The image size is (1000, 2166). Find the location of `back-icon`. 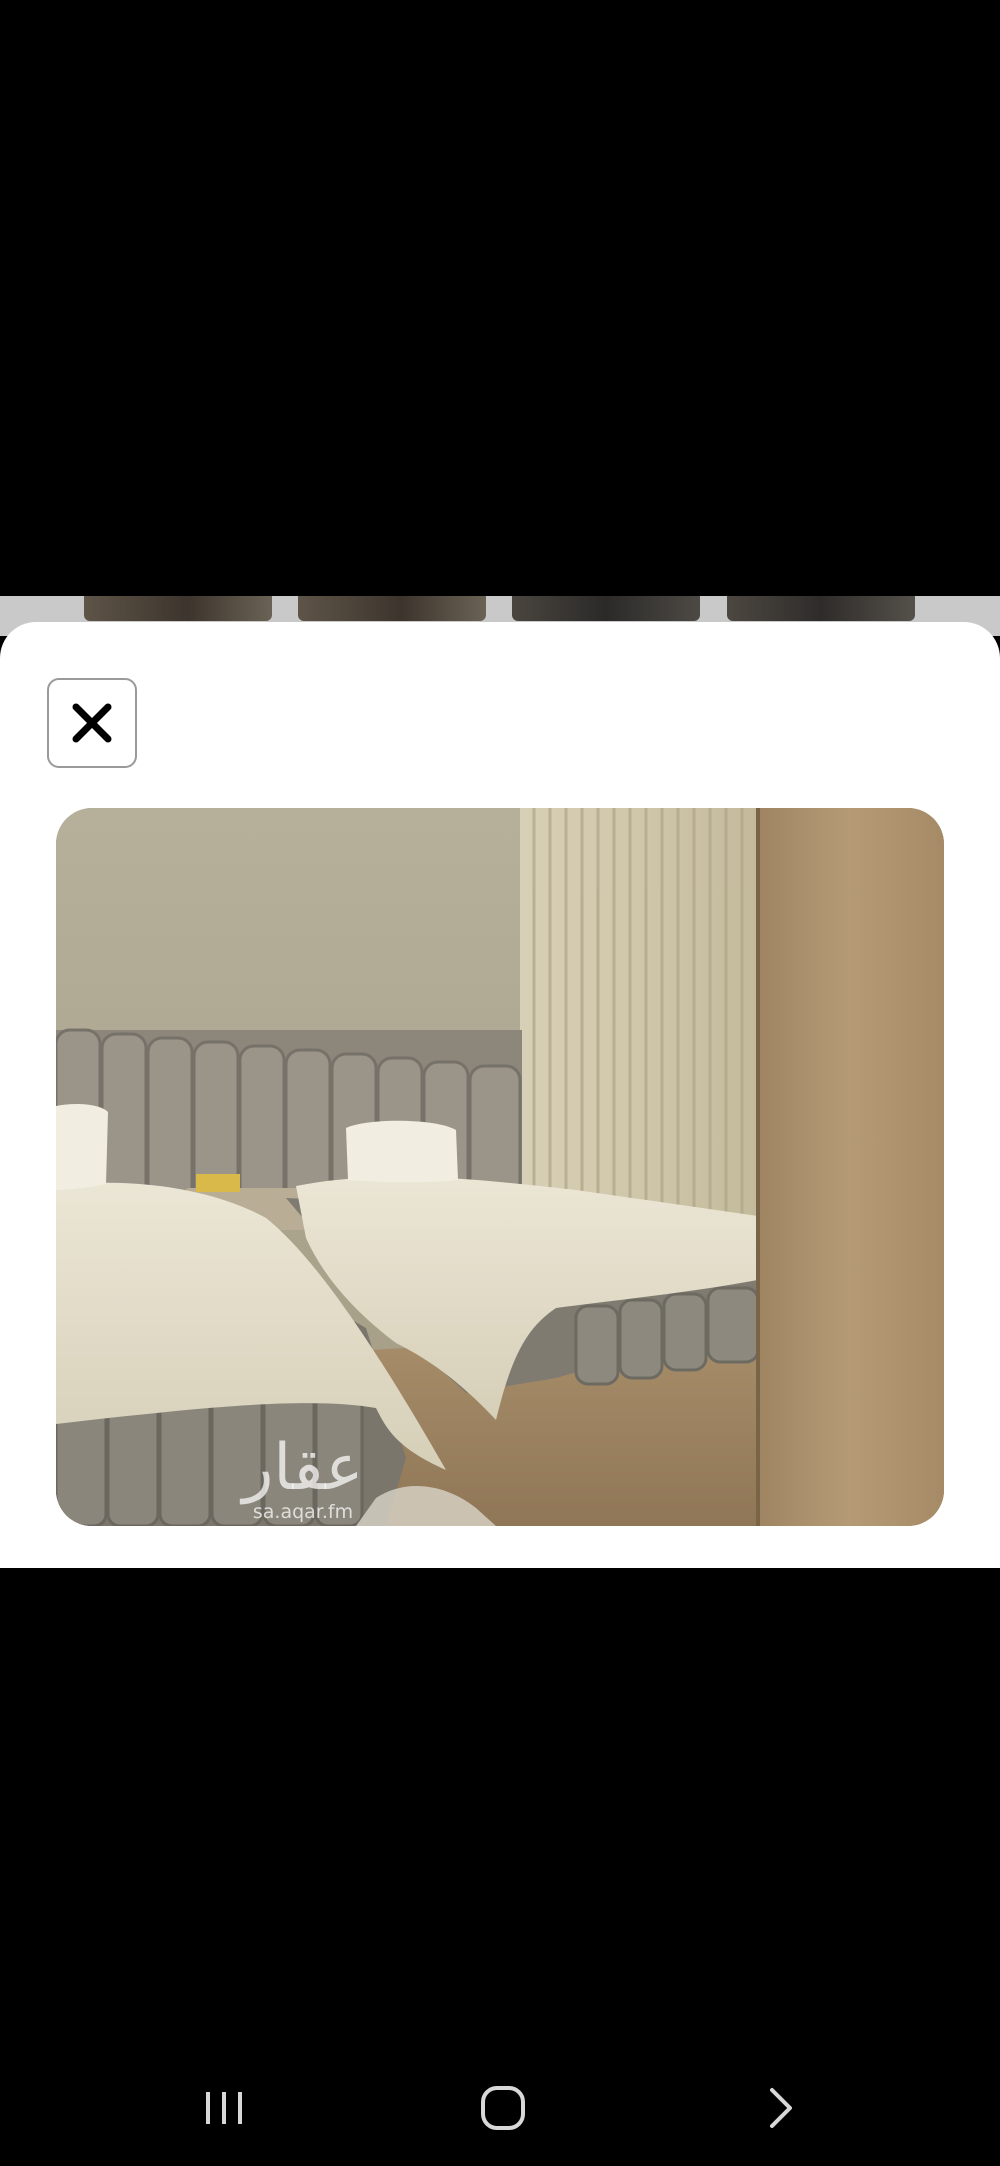

back-icon is located at coordinates (781, 2108).